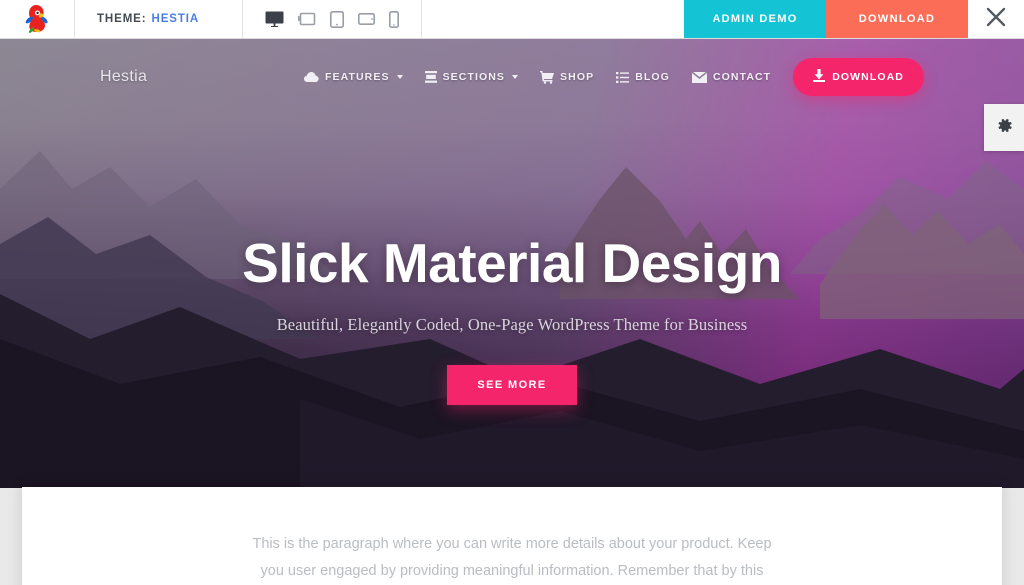 Image resolution: width=1024 pixels, height=585 pixels. I want to click on close-icon, so click(996, 19).